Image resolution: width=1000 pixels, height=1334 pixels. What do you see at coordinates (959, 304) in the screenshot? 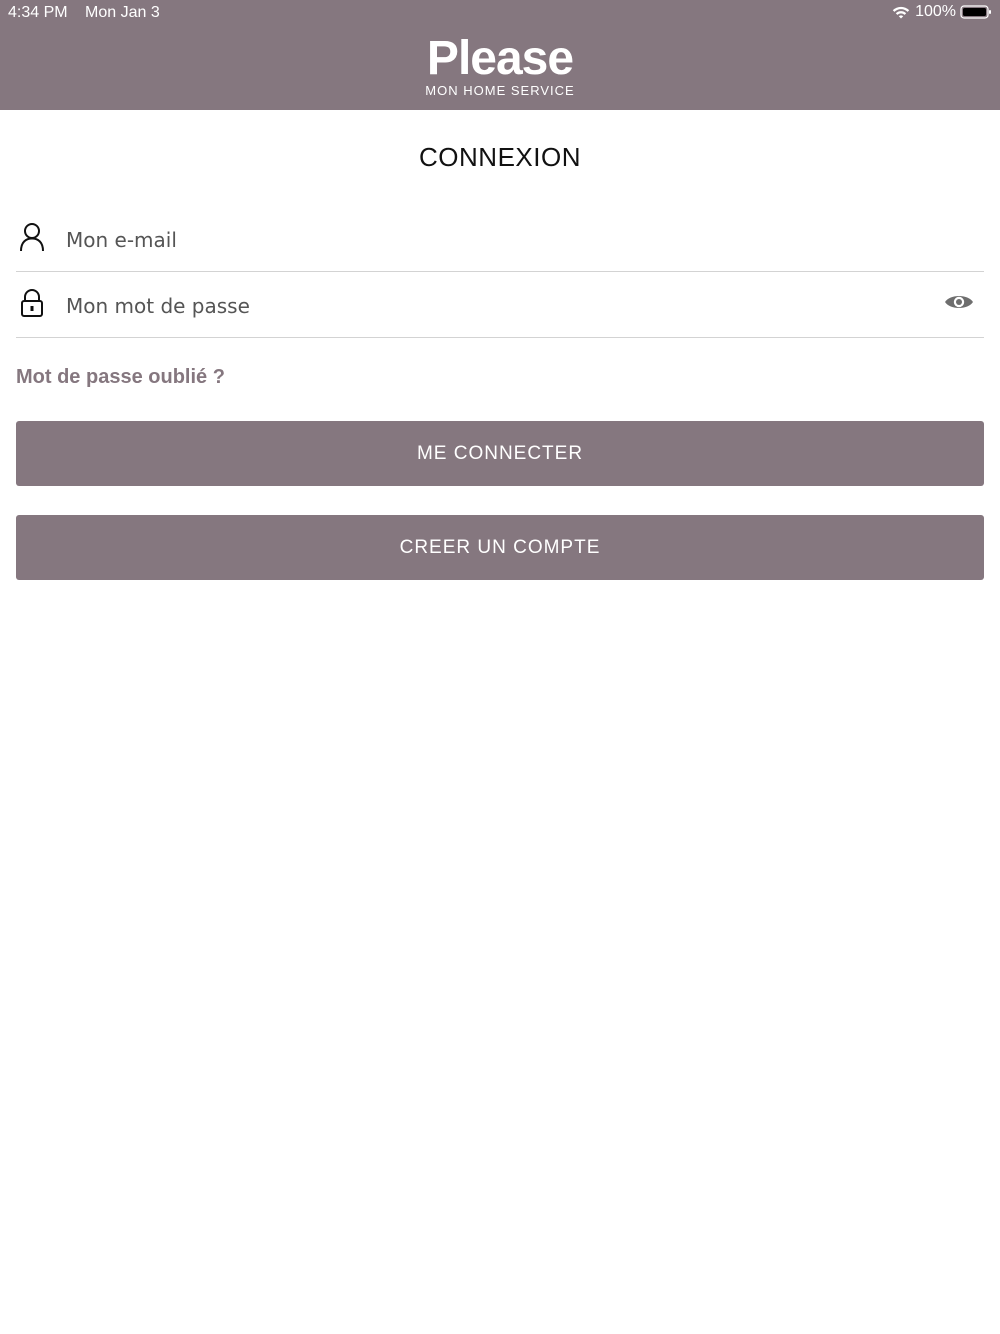
I see `eye-icon` at bounding box center [959, 304].